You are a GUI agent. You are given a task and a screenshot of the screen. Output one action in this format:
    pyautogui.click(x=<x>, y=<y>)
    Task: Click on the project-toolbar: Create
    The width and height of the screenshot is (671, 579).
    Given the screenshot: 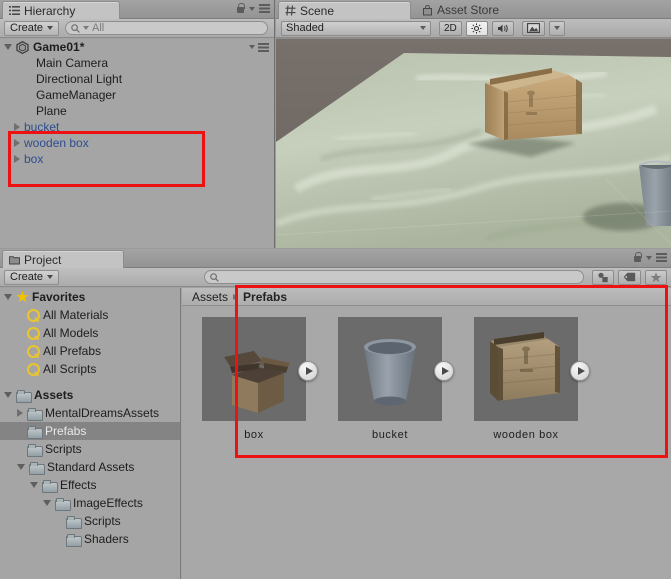 What is the action you would take?
    pyautogui.click(x=335, y=277)
    